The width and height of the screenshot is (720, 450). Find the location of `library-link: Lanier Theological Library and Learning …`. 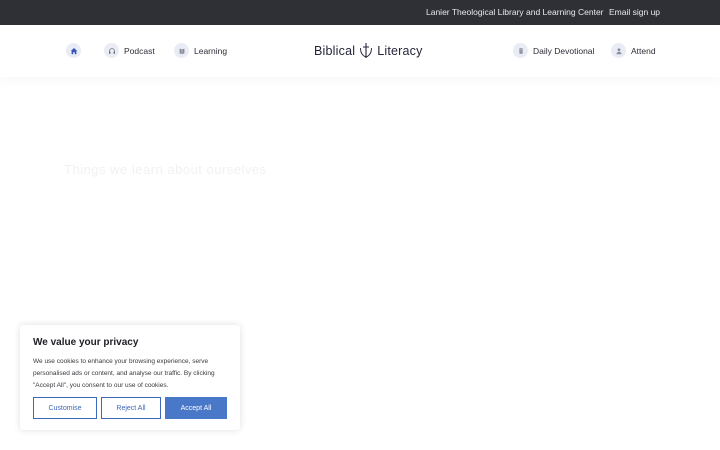

library-link: Lanier Theological Library and Learning … is located at coordinates (515, 12).